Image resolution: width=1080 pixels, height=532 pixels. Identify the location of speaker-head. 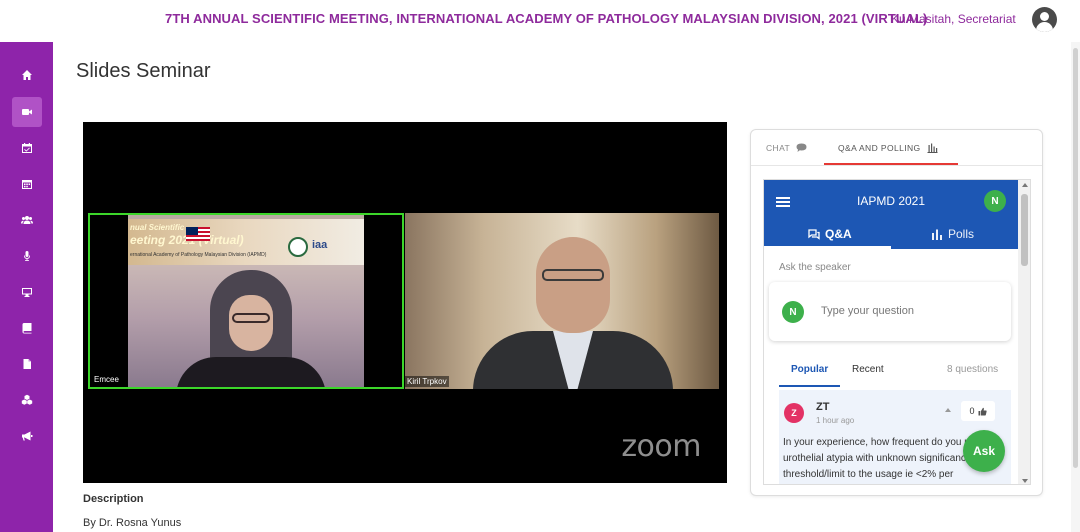
(573, 285).